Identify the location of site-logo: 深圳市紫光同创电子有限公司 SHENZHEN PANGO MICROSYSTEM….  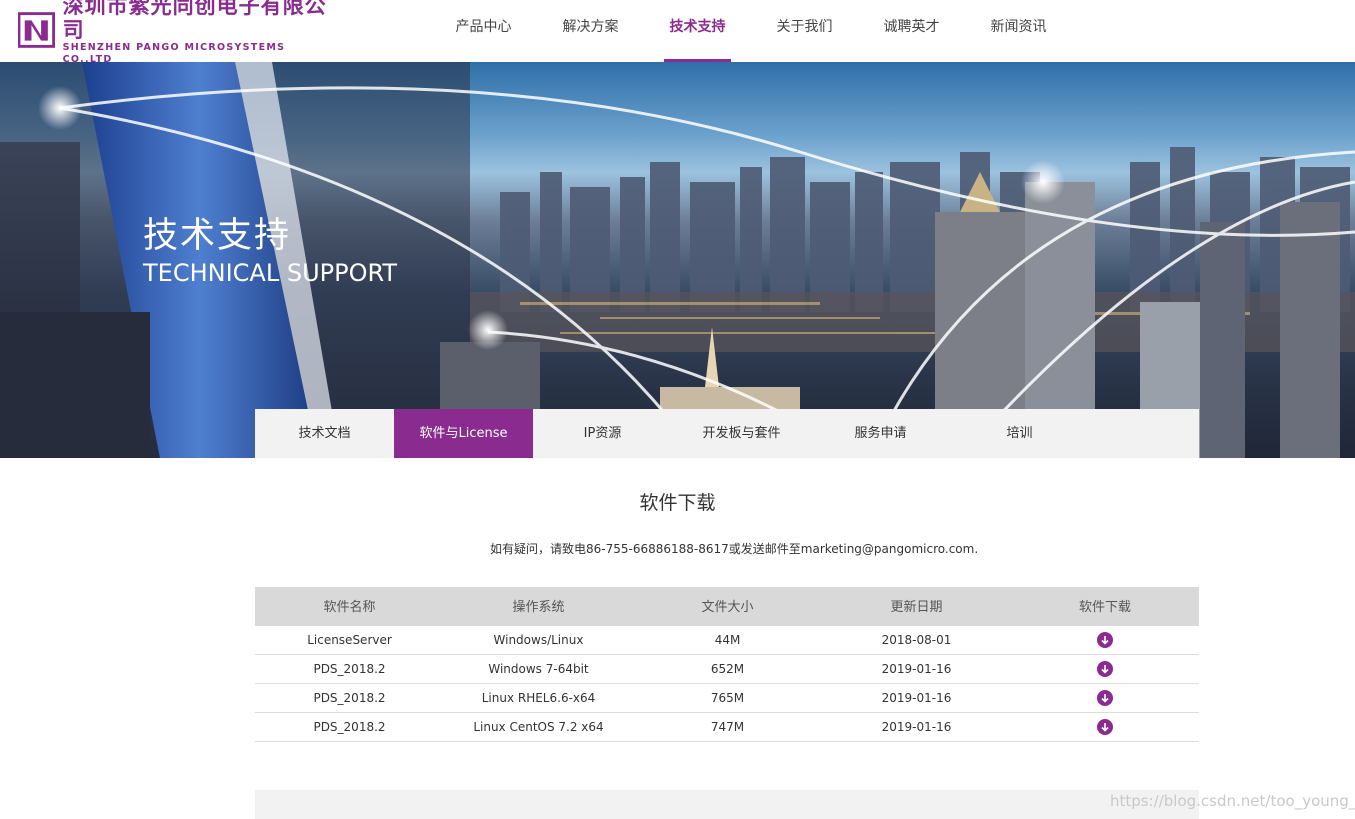
(178, 32).